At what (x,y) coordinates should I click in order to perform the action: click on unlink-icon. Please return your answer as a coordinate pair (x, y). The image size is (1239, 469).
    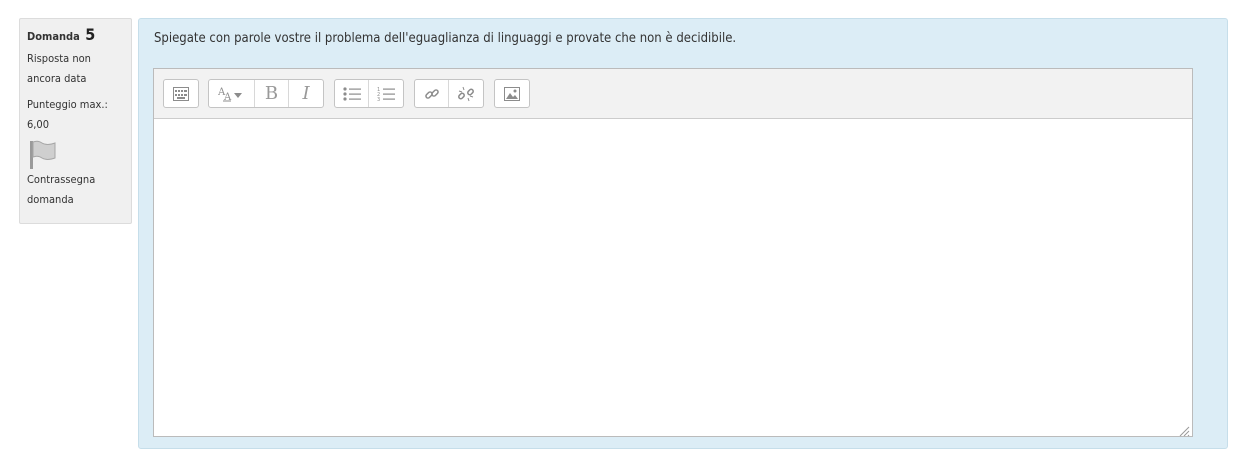
    Looking at the image, I should click on (466, 93).